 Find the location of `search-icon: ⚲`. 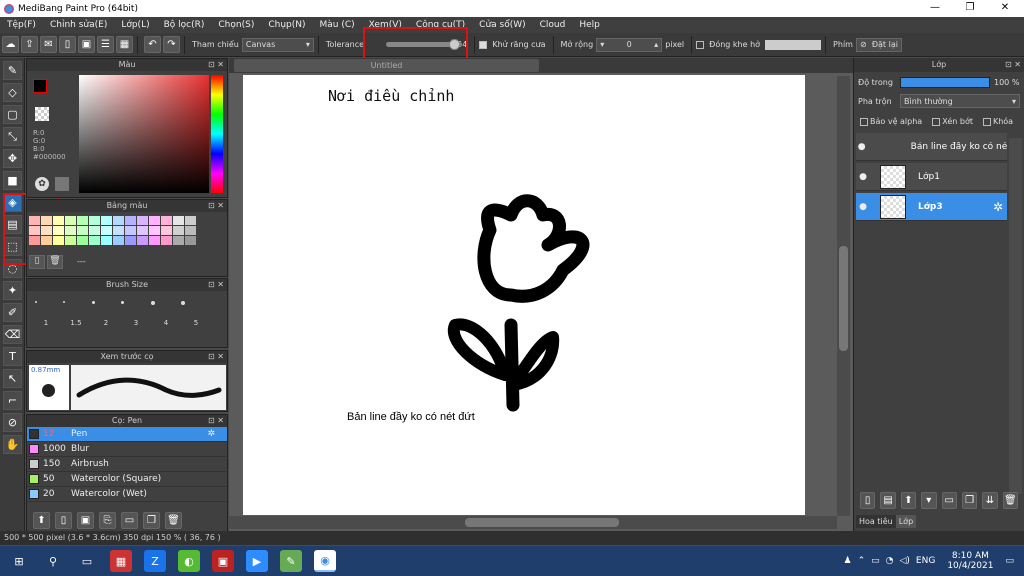

search-icon: ⚲ is located at coordinates (53, 561).